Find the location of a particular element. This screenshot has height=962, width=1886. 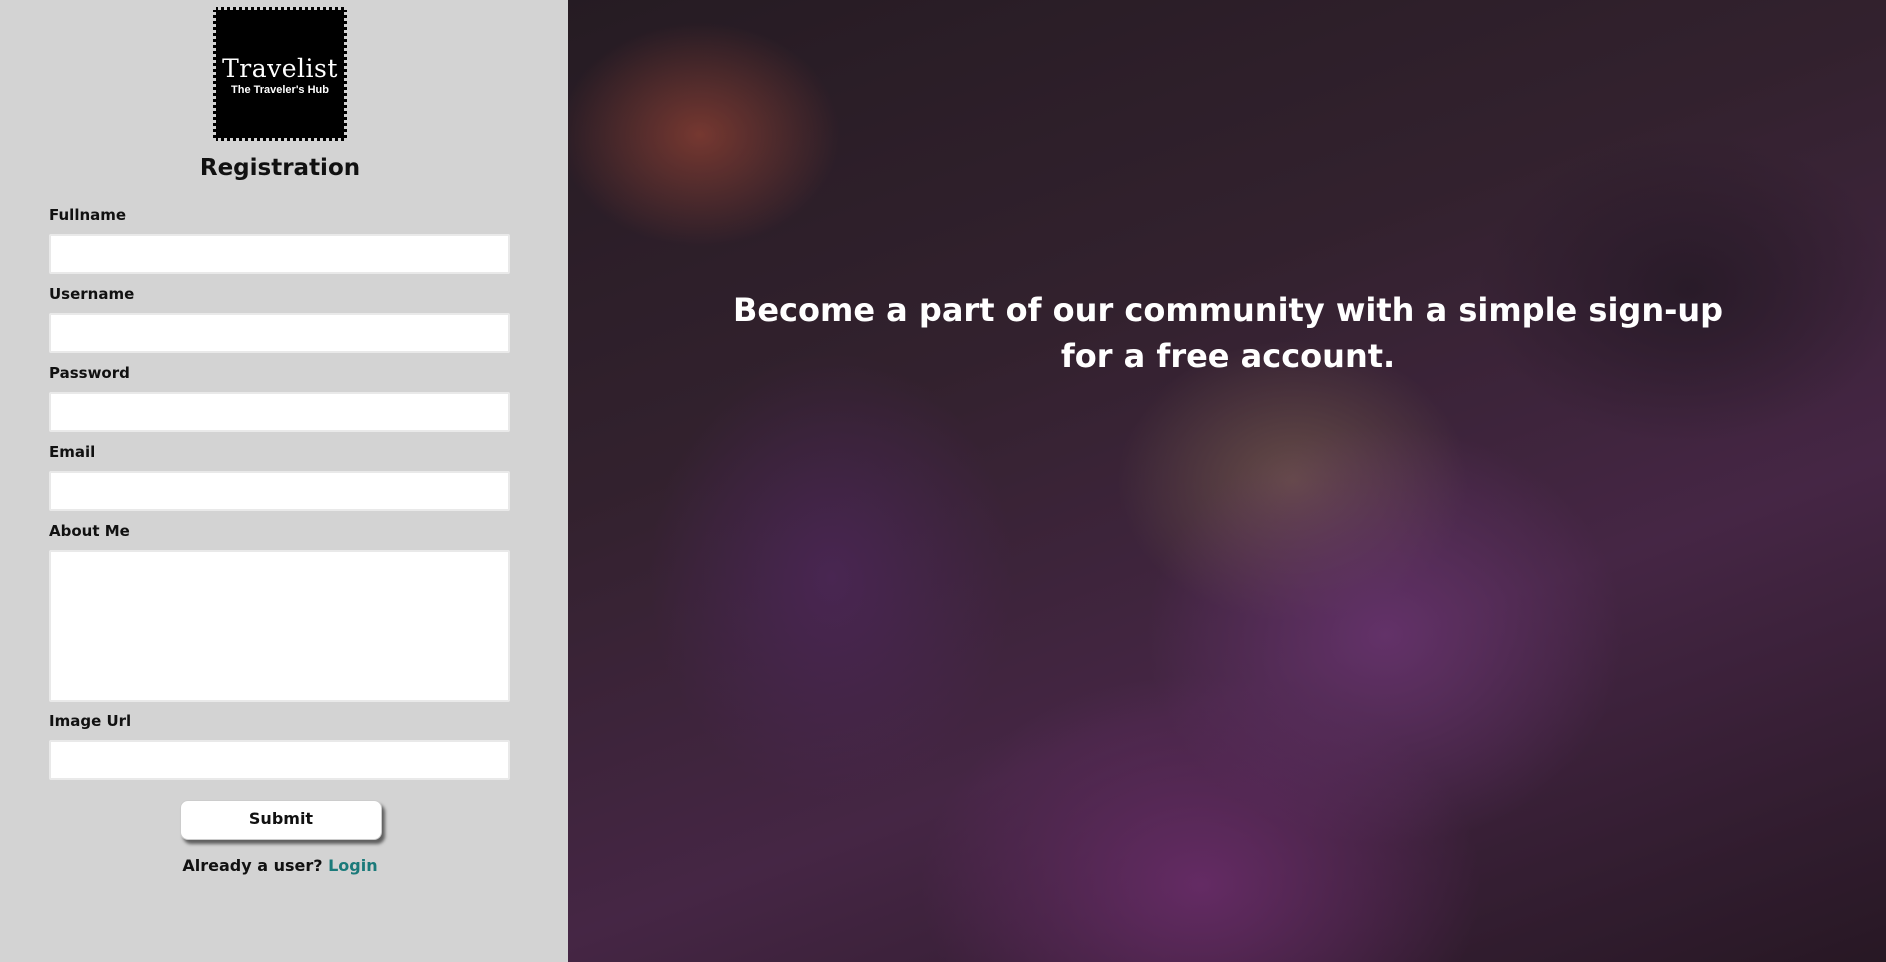

image-url-label: Image Url is located at coordinates (90, 721).